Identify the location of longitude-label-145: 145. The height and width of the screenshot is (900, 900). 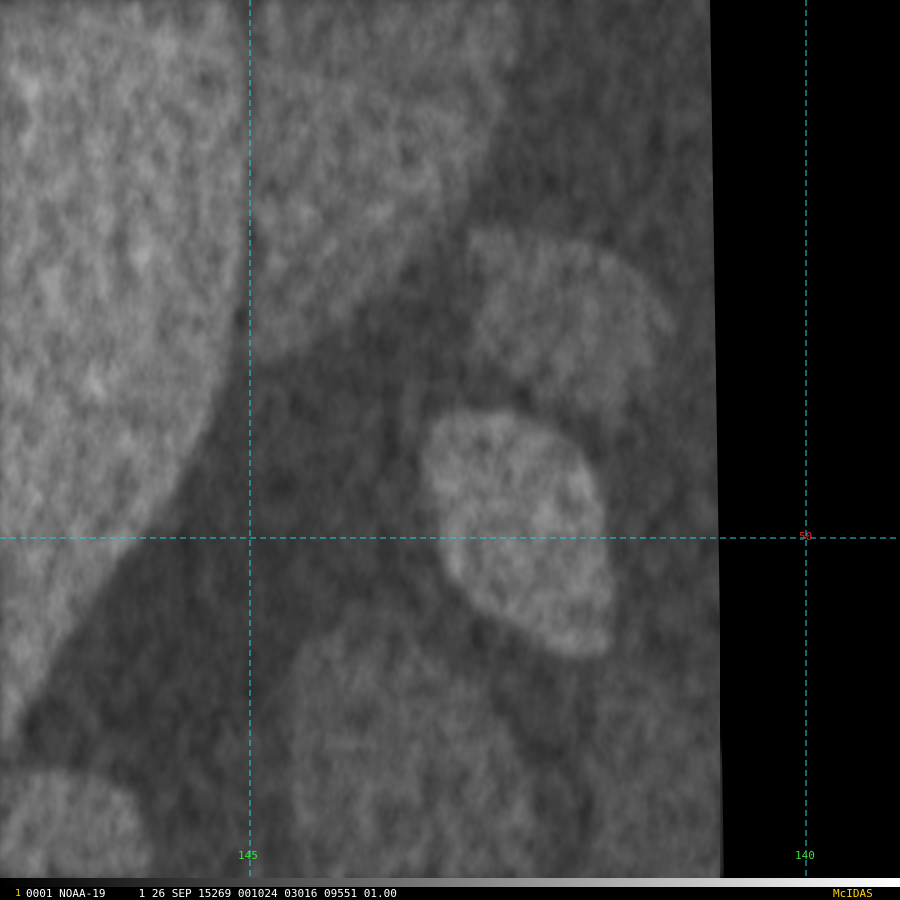
(248, 855).